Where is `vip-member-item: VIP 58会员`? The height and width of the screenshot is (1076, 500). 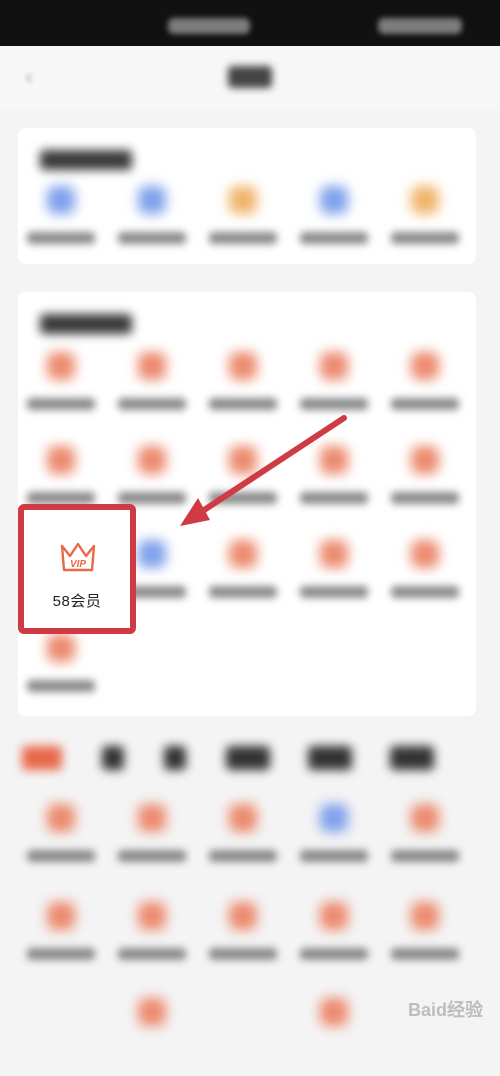 vip-member-item: VIP 58会员 is located at coordinates (77, 569).